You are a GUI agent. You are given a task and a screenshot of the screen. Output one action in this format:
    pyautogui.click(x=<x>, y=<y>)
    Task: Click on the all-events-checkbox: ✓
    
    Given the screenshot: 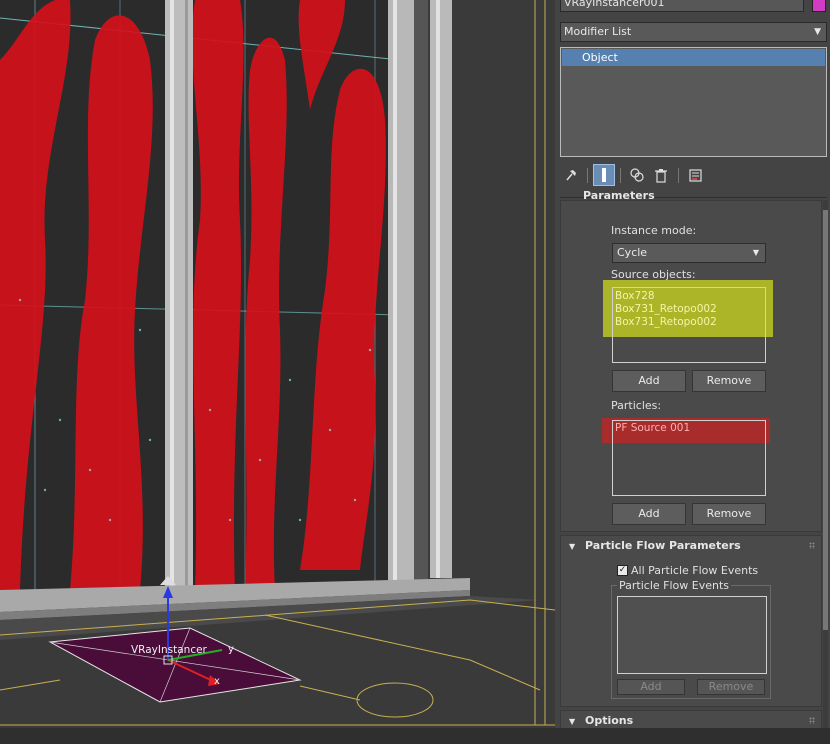 What is the action you would take?
    pyautogui.click(x=622, y=570)
    